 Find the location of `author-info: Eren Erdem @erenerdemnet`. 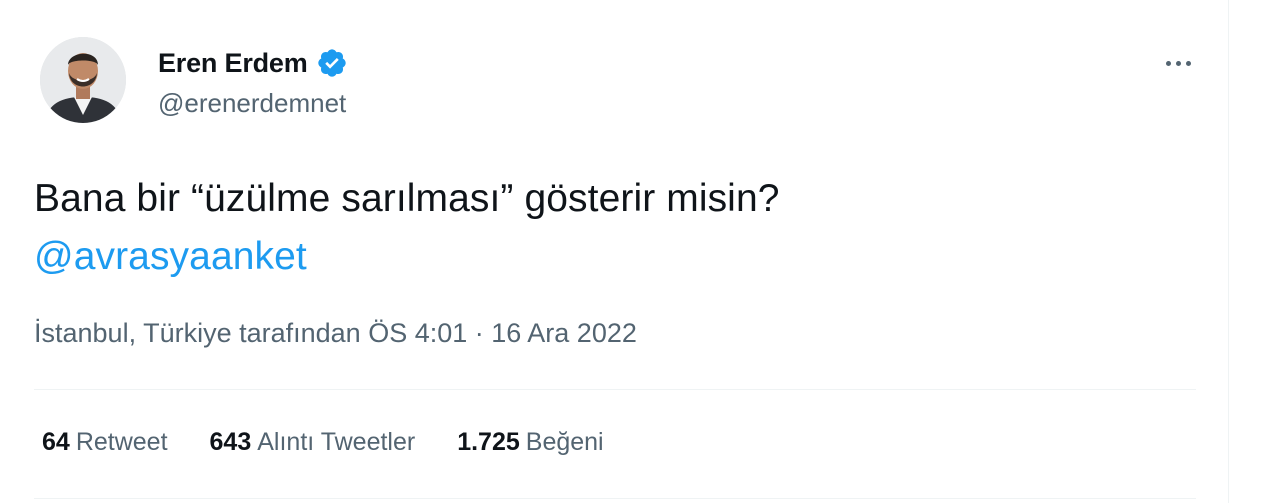

author-info: Eren Erdem @erenerdemnet is located at coordinates (253, 81).